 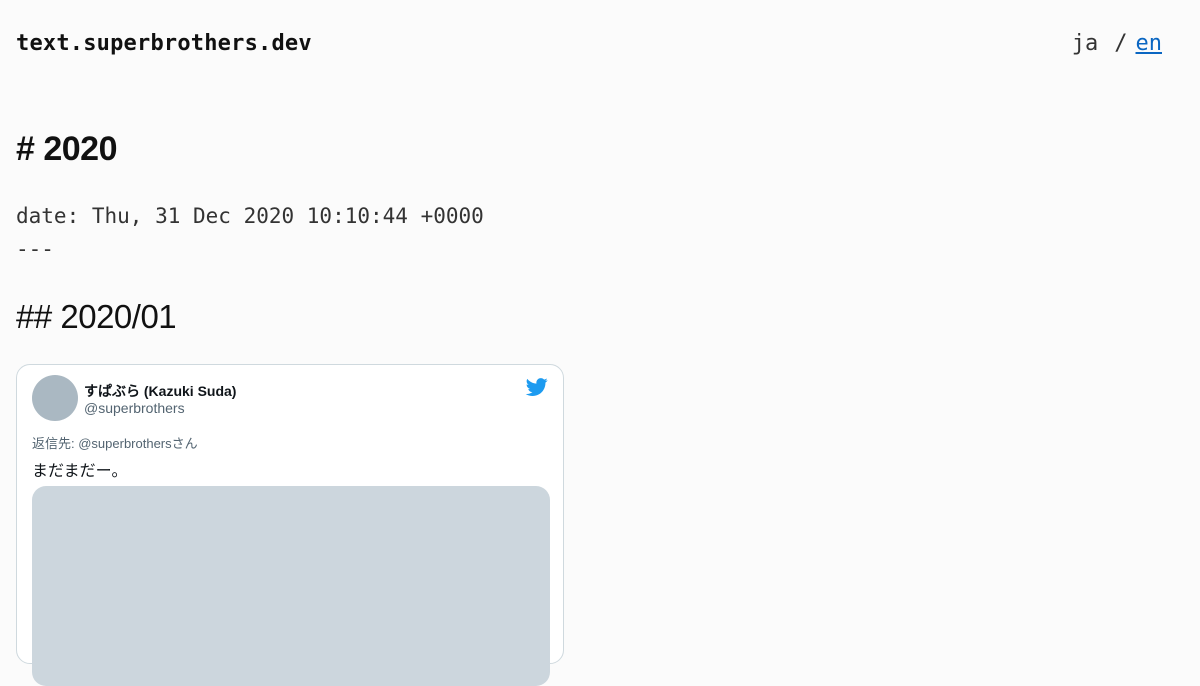 What do you see at coordinates (96, 316) in the screenshot?
I see `section-heading: ## 2020/01` at bounding box center [96, 316].